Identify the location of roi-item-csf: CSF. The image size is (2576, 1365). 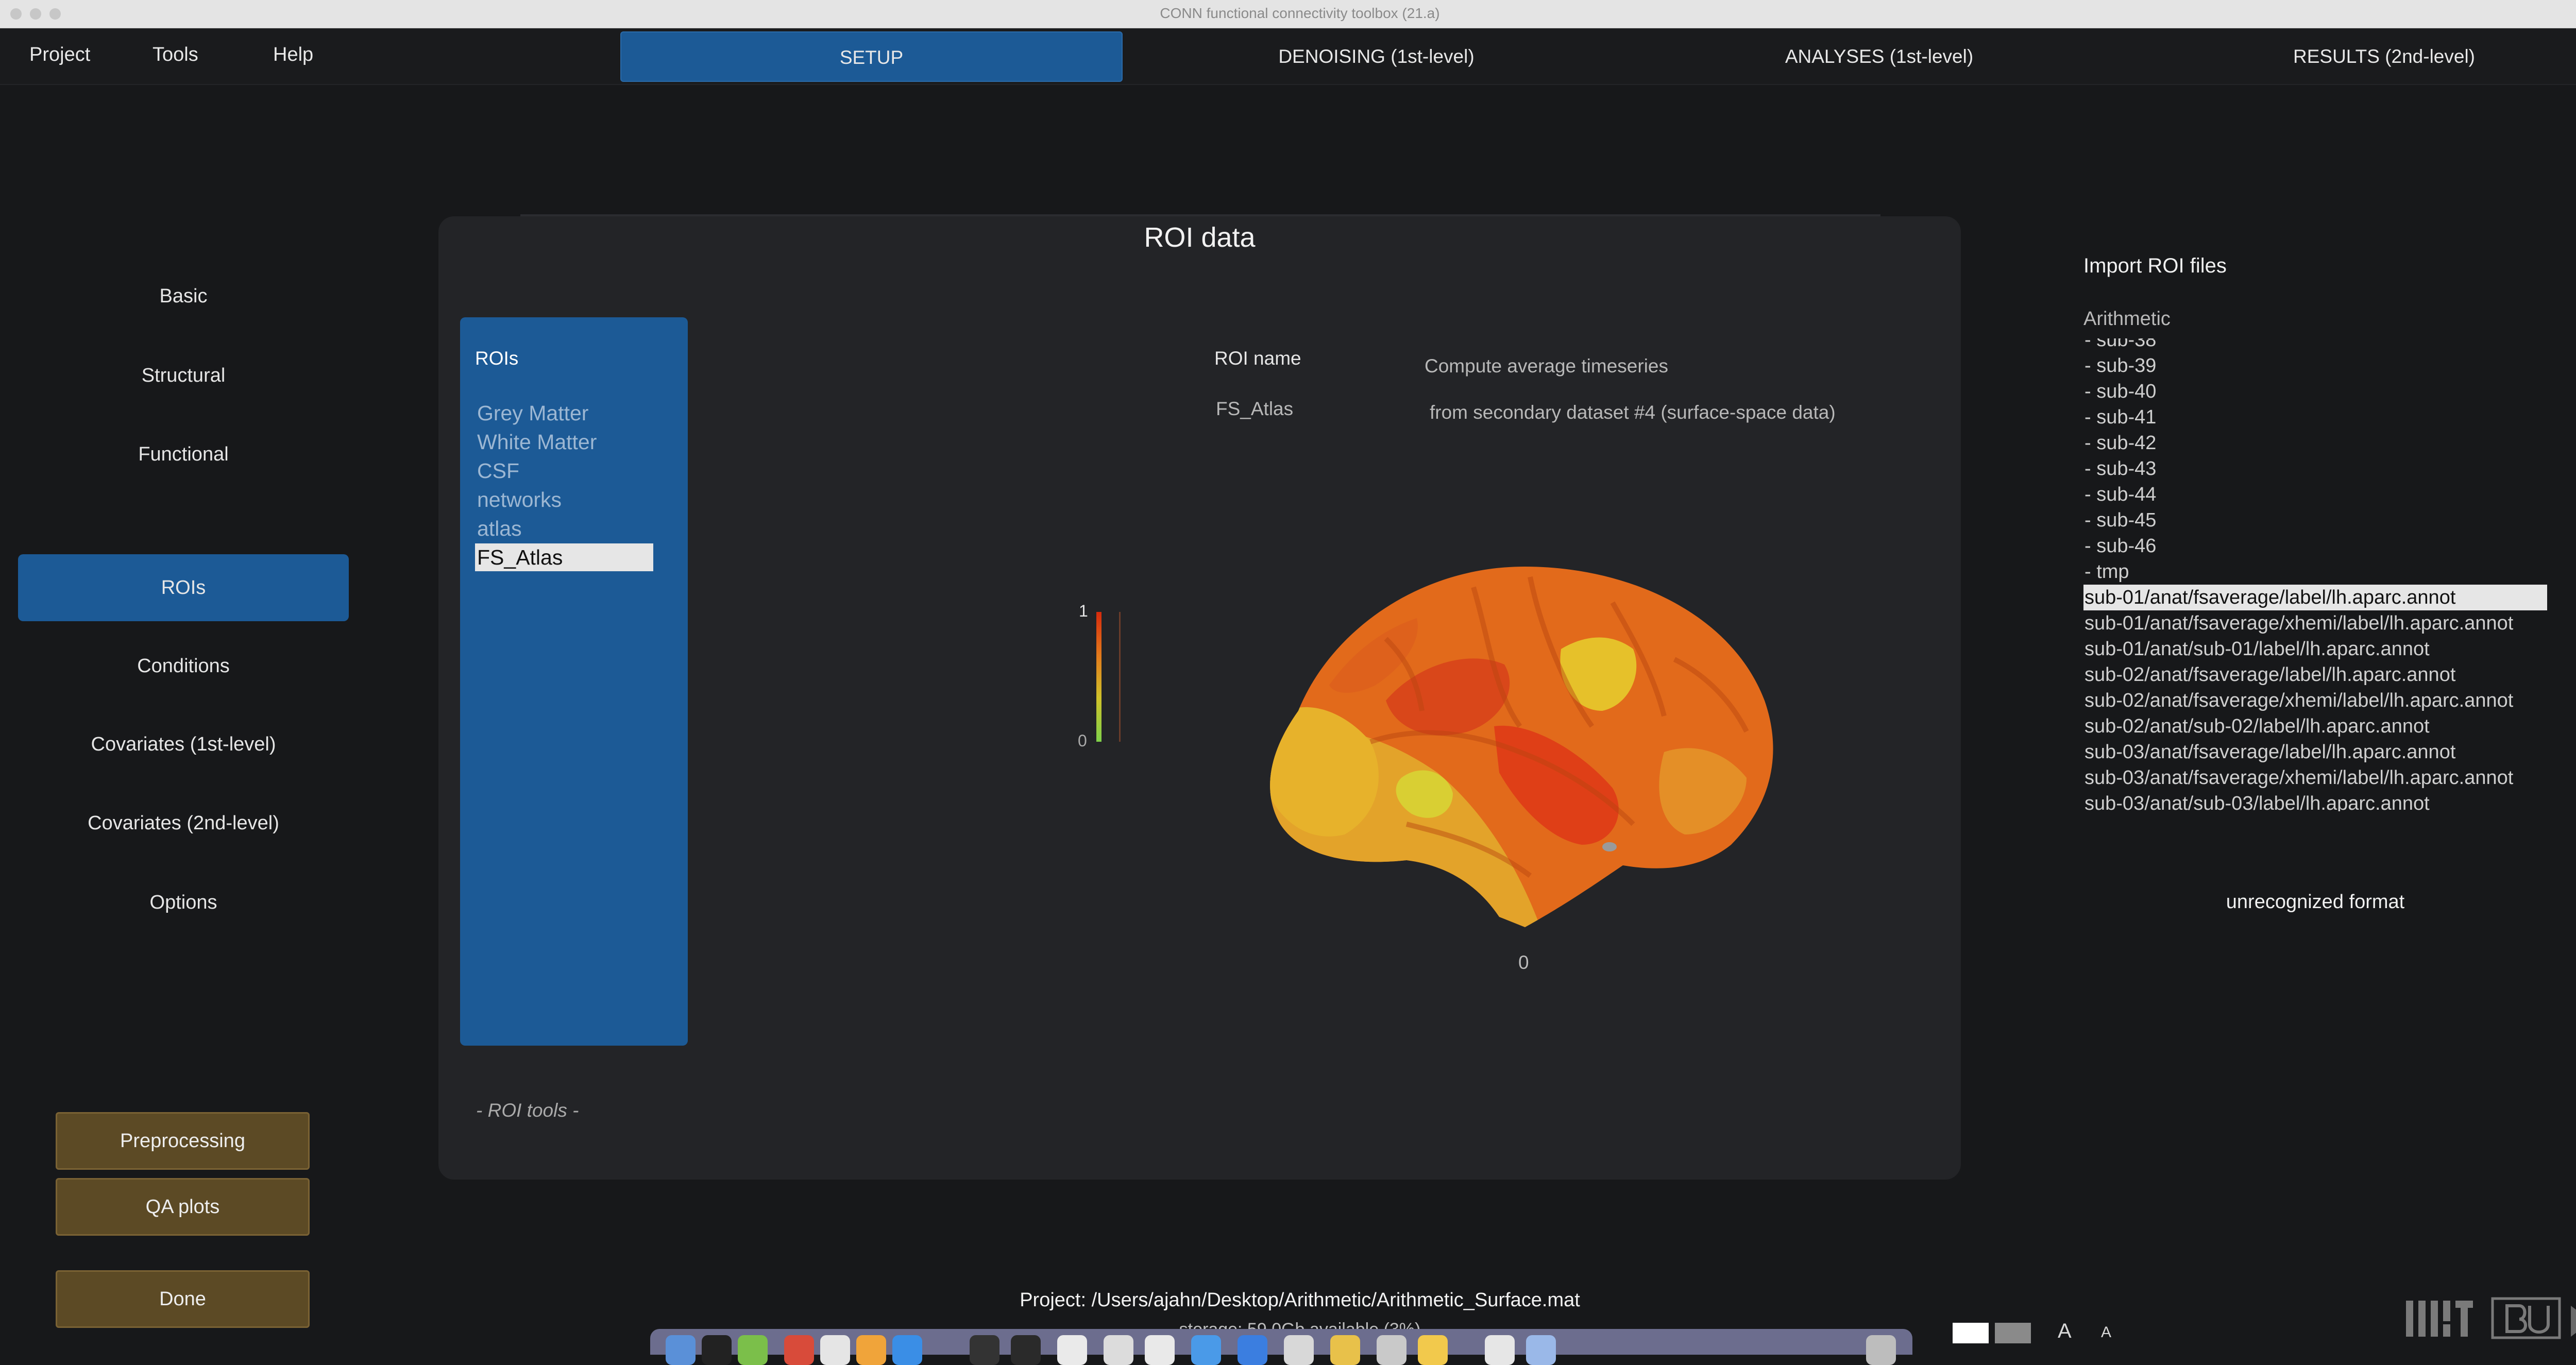
(497, 471).